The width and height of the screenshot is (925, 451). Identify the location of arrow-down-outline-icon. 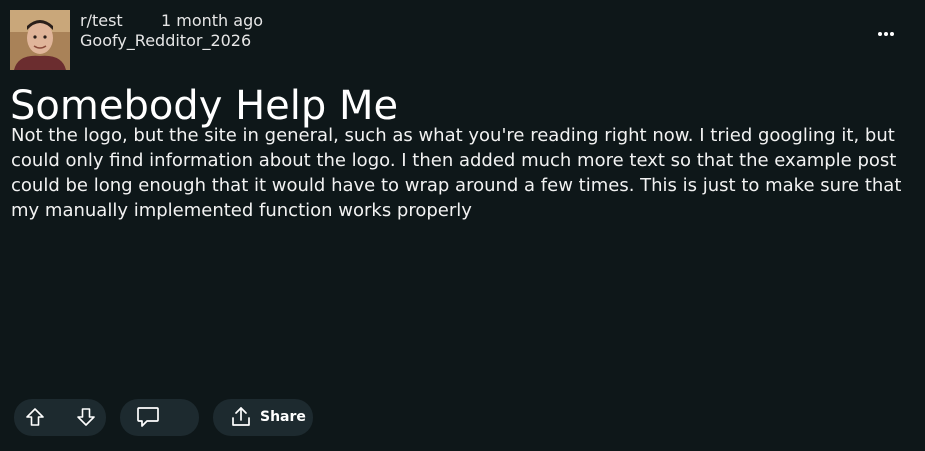
(86, 417).